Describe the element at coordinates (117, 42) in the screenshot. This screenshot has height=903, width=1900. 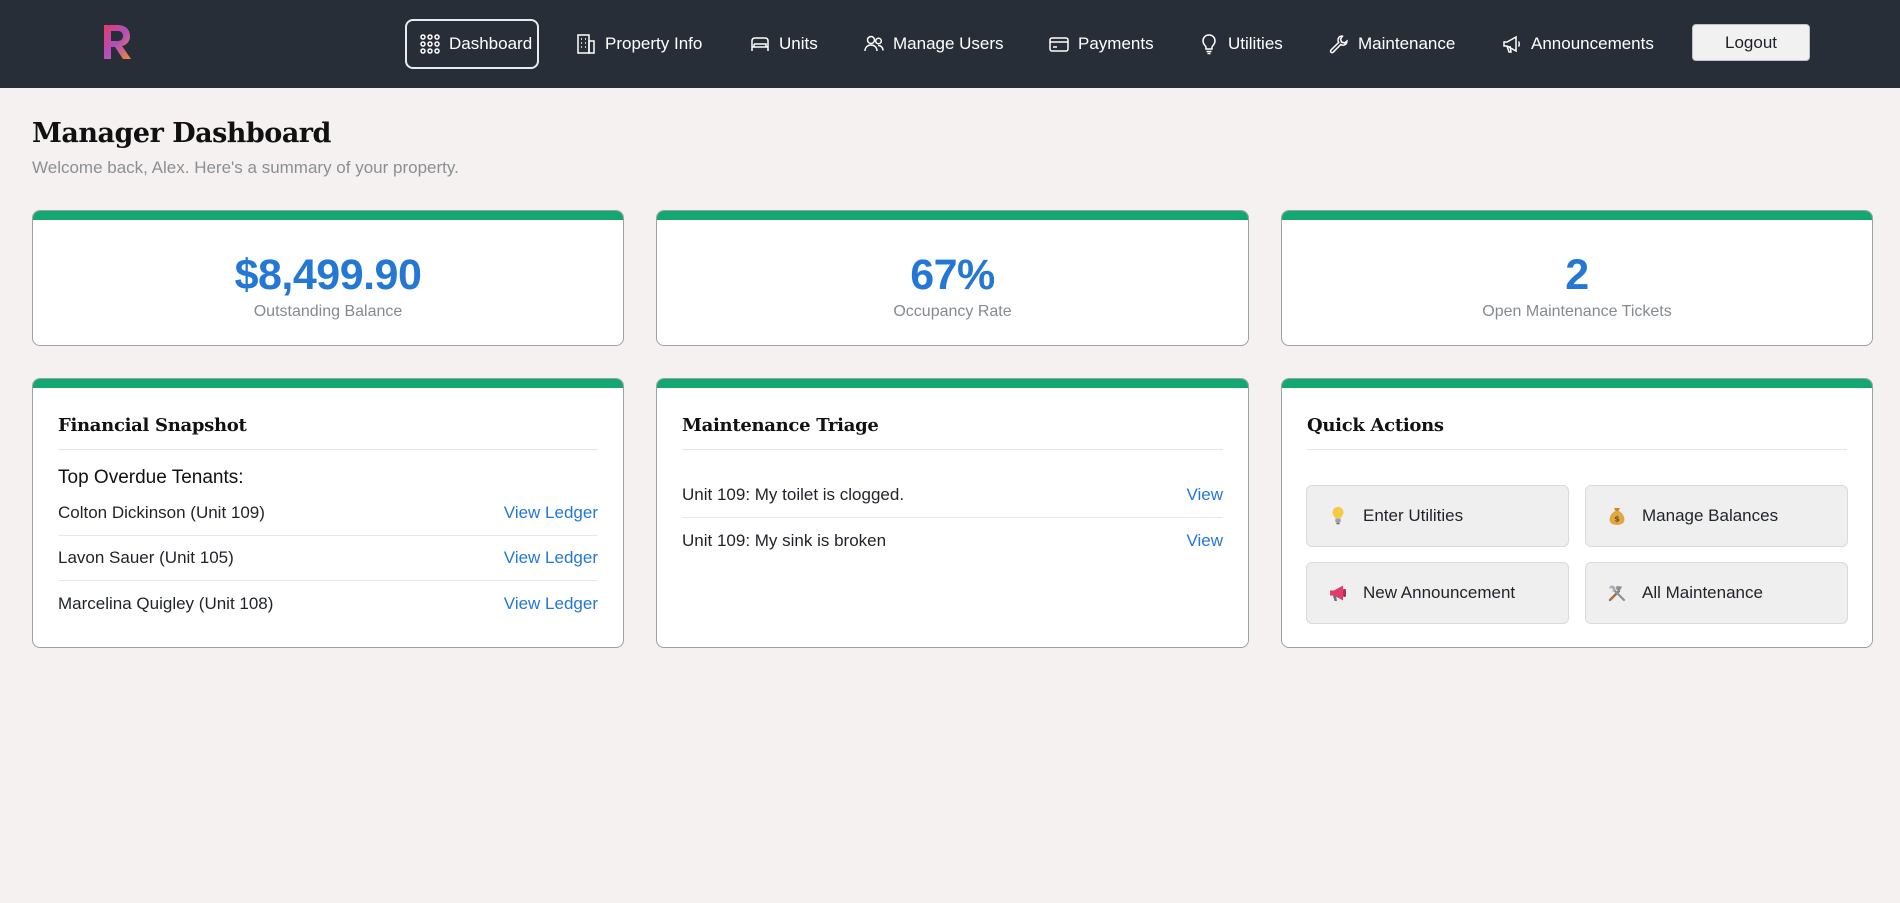
I see `app-logo` at that location.